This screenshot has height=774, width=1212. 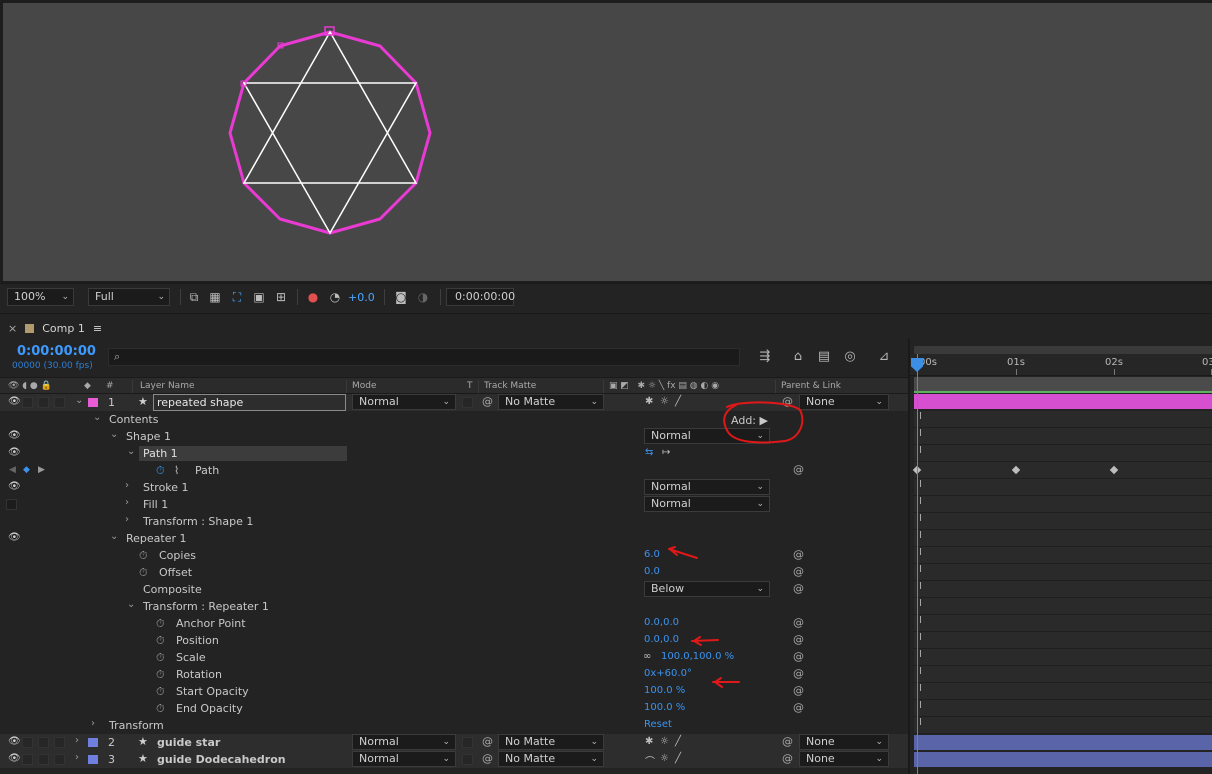 I want to click on property-row-path-1: 👁 ⌄ Path 1 ⇆ ↦, so click(x=454, y=453).